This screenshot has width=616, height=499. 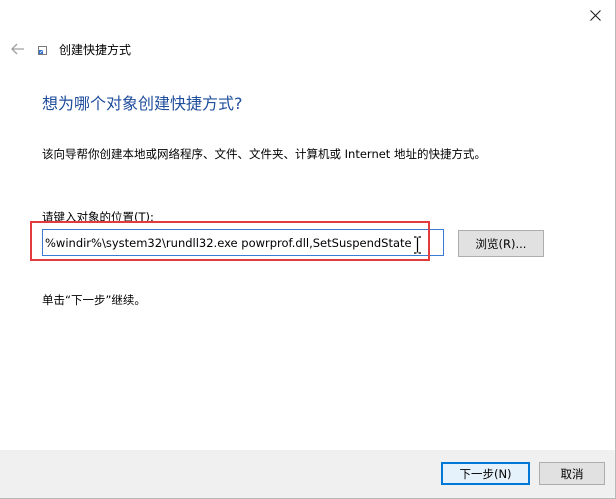 I want to click on close-button, so click(x=595, y=15).